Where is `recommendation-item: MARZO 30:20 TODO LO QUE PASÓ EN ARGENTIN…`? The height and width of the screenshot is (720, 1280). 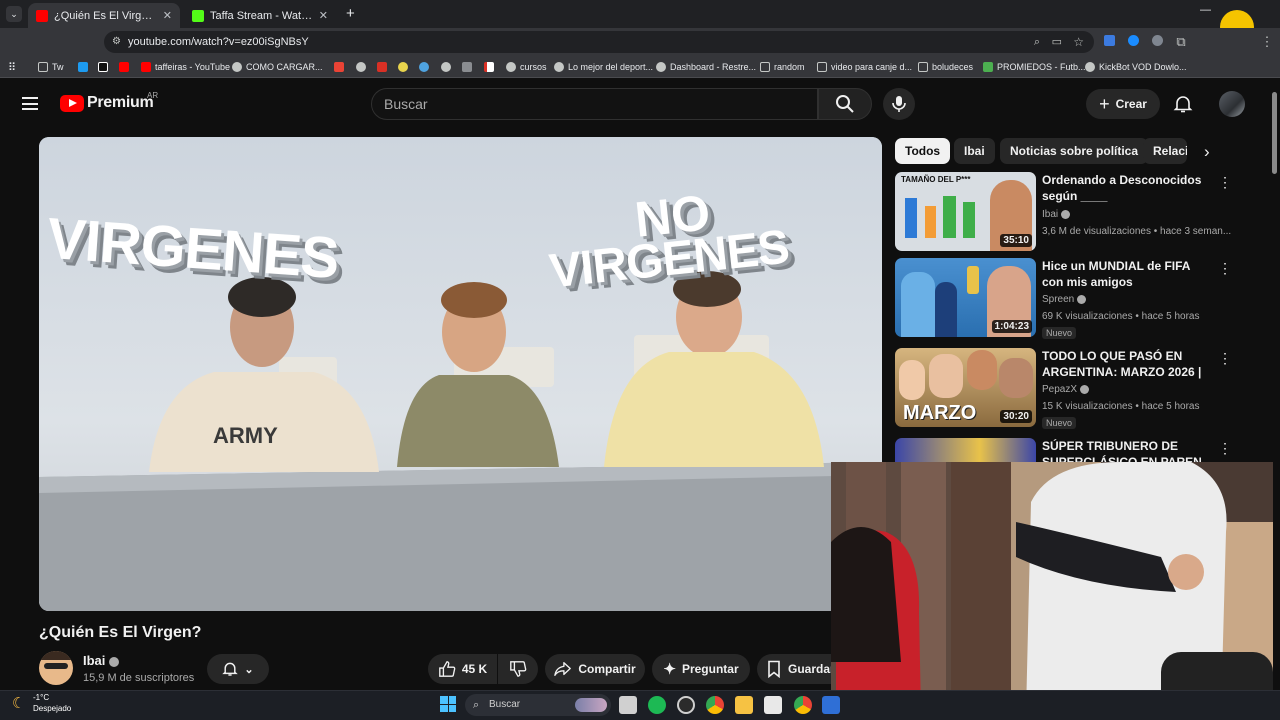
recommendation-item: MARZO 30:20 TODO LO QUE PASÓ EN ARGENTIN… is located at coordinates (1065, 388).